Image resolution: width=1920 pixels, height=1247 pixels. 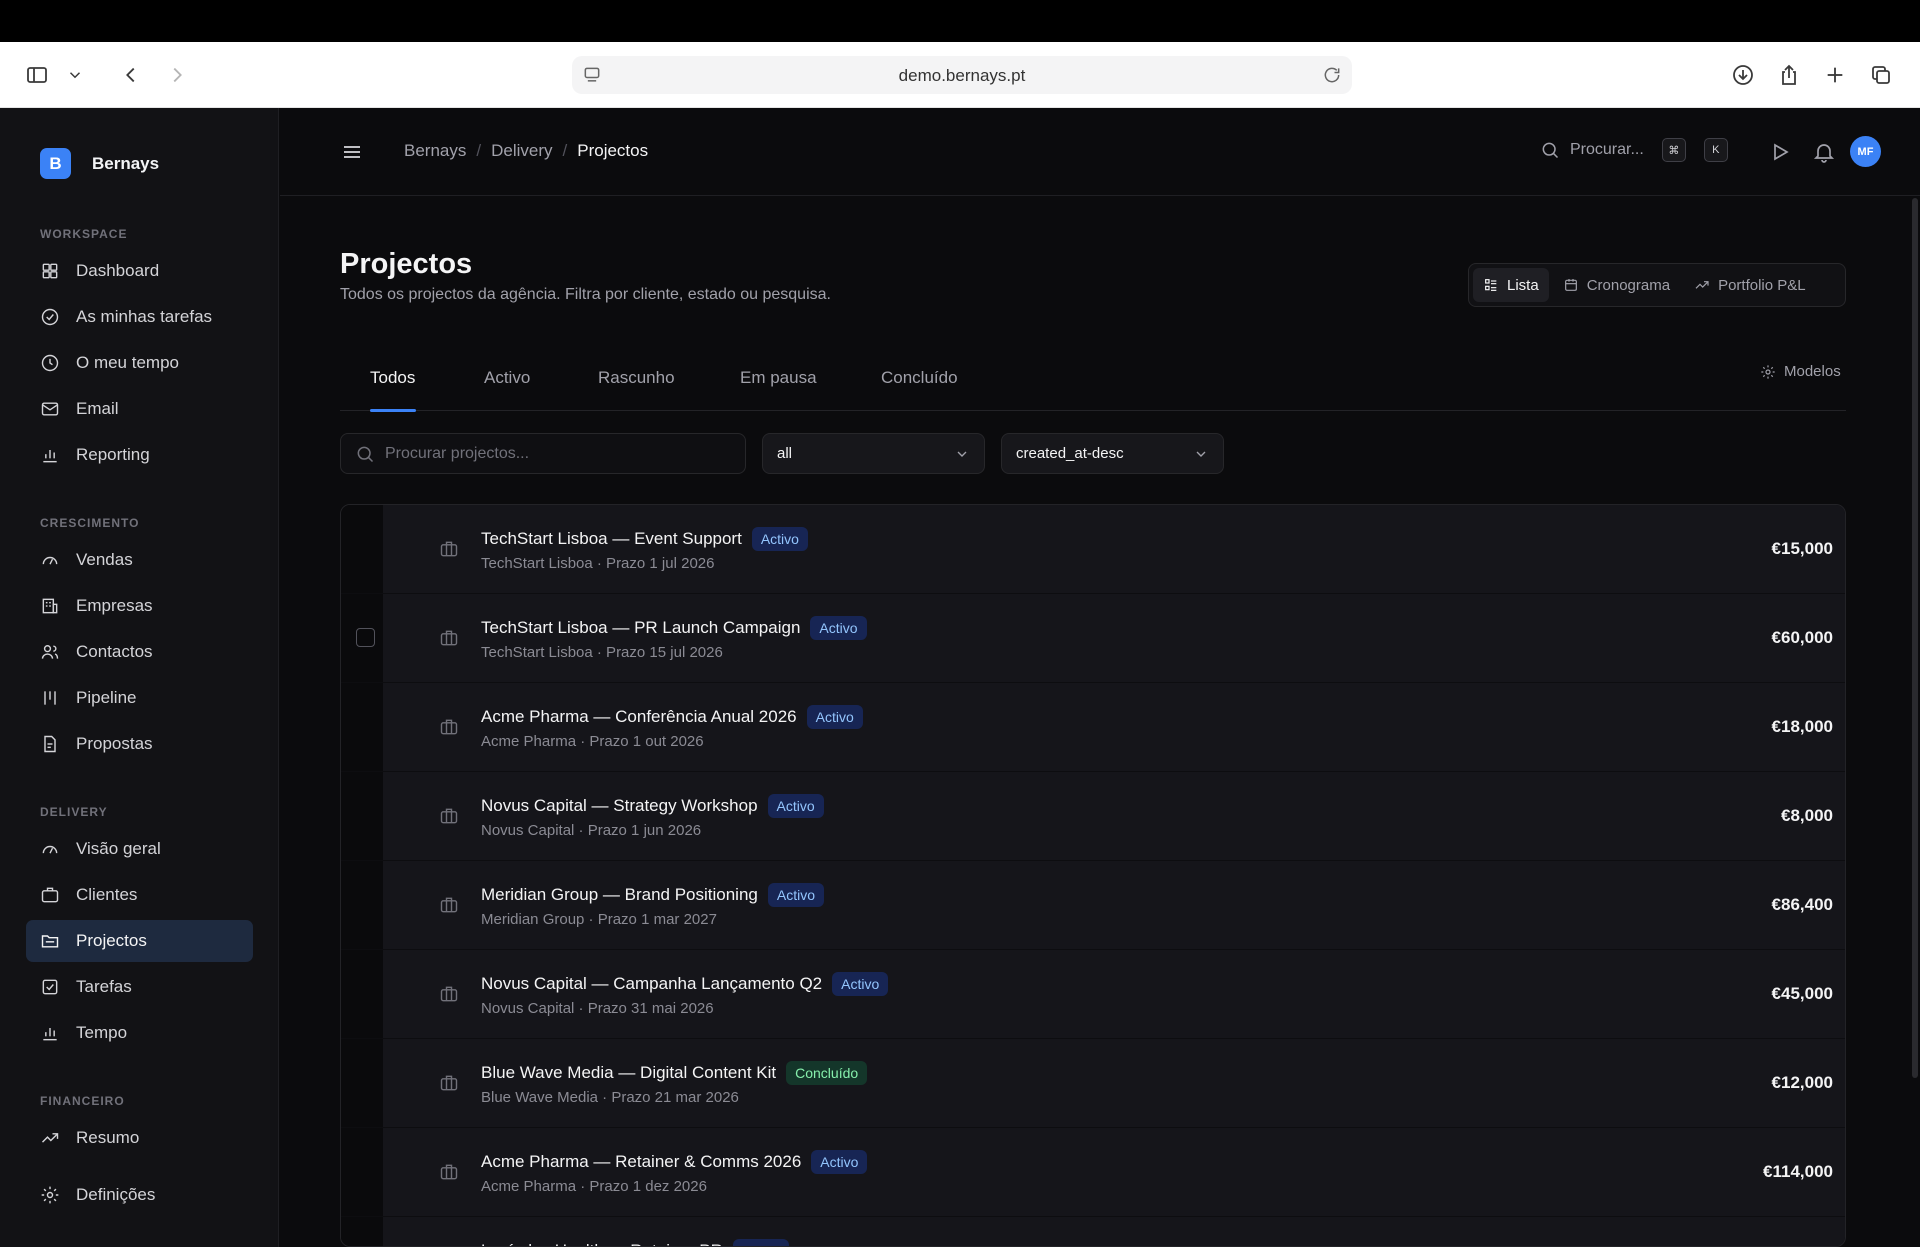 I want to click on status-filter-select: all, so click(x=873, y=453).